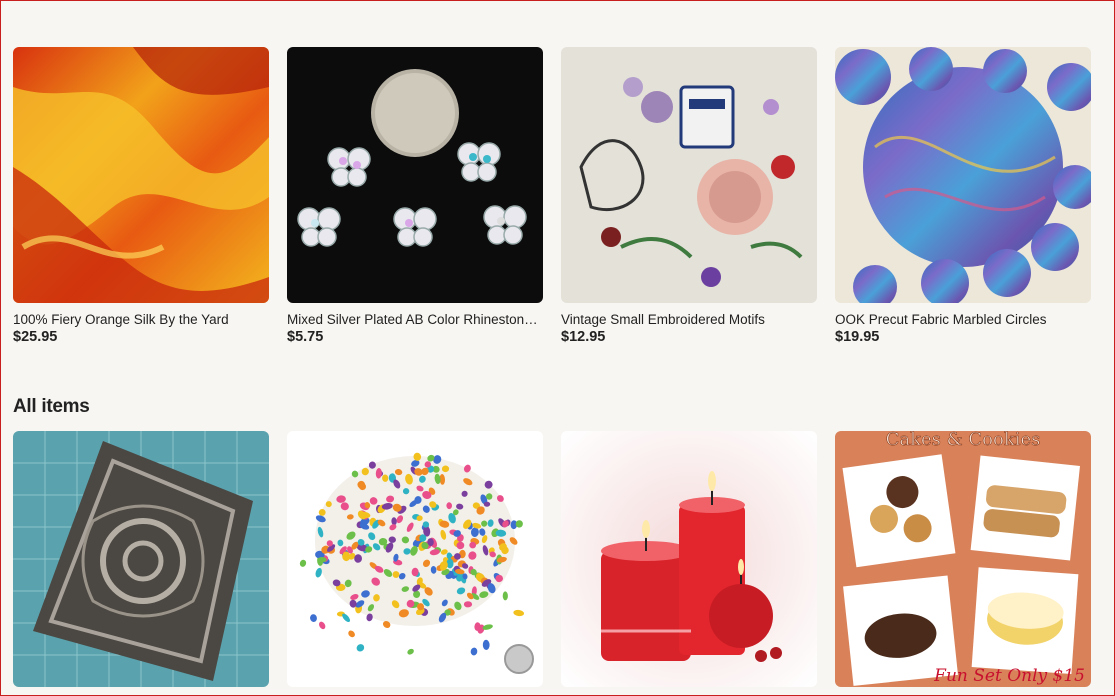 Image resolution: width=1115 pixels, height=696 pixels. I want to click on listing-image-candles-embroidery, so click(689, 559).